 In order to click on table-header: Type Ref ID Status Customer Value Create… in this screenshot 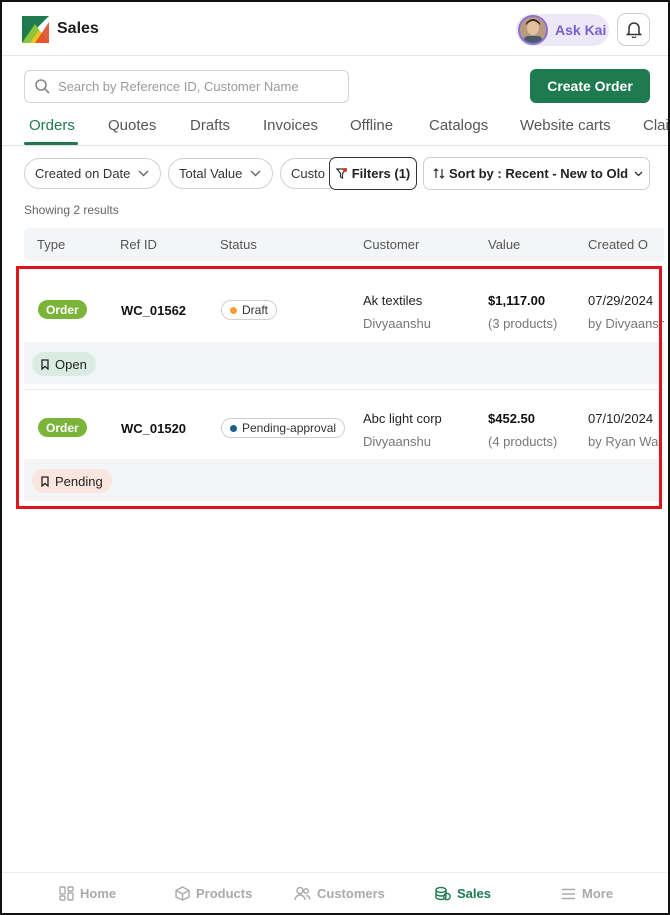, I will do `click(344, 244)`.